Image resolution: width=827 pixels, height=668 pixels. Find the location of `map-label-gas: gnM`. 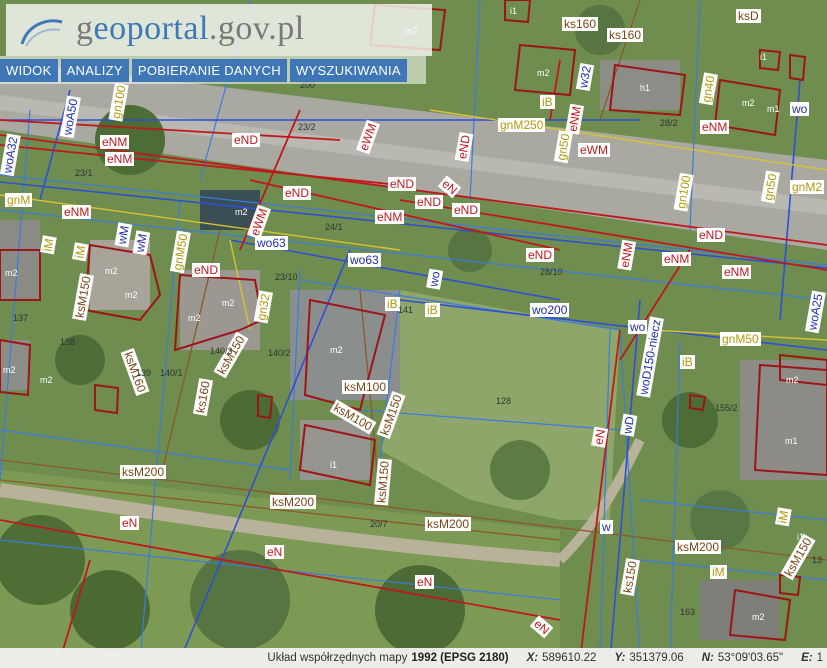

map-label-gas: gnM is located at coordinates (19, 200).